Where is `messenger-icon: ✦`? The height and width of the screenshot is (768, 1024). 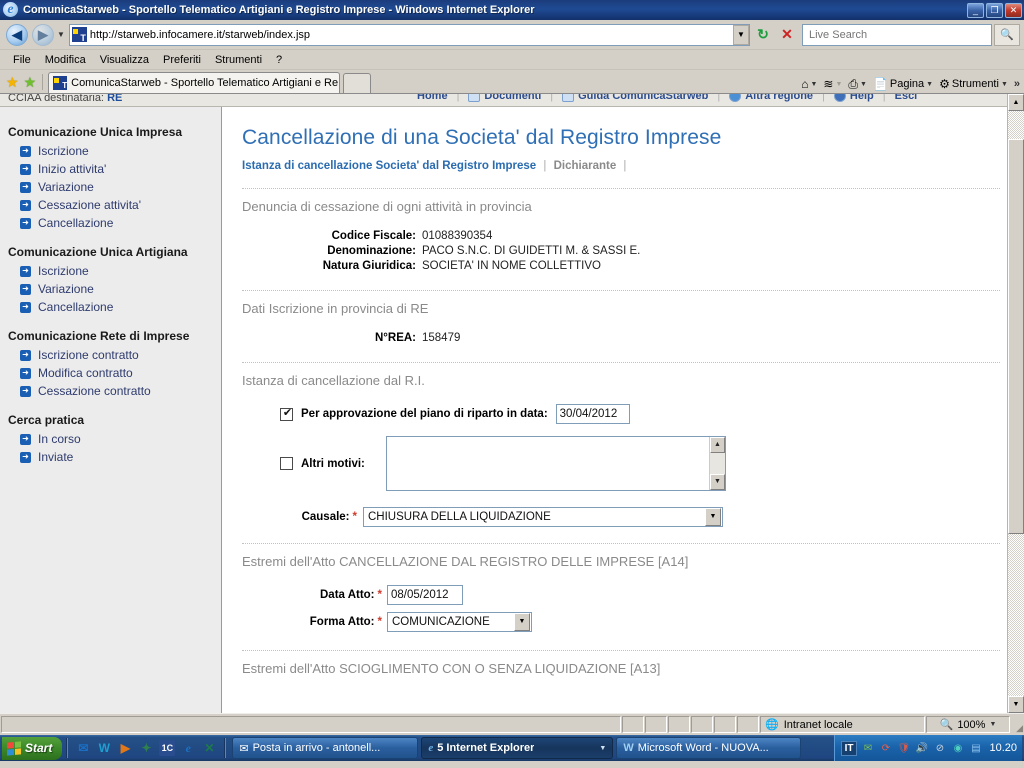
messenger-icon: ✦ is located at coordinates (146, 748).